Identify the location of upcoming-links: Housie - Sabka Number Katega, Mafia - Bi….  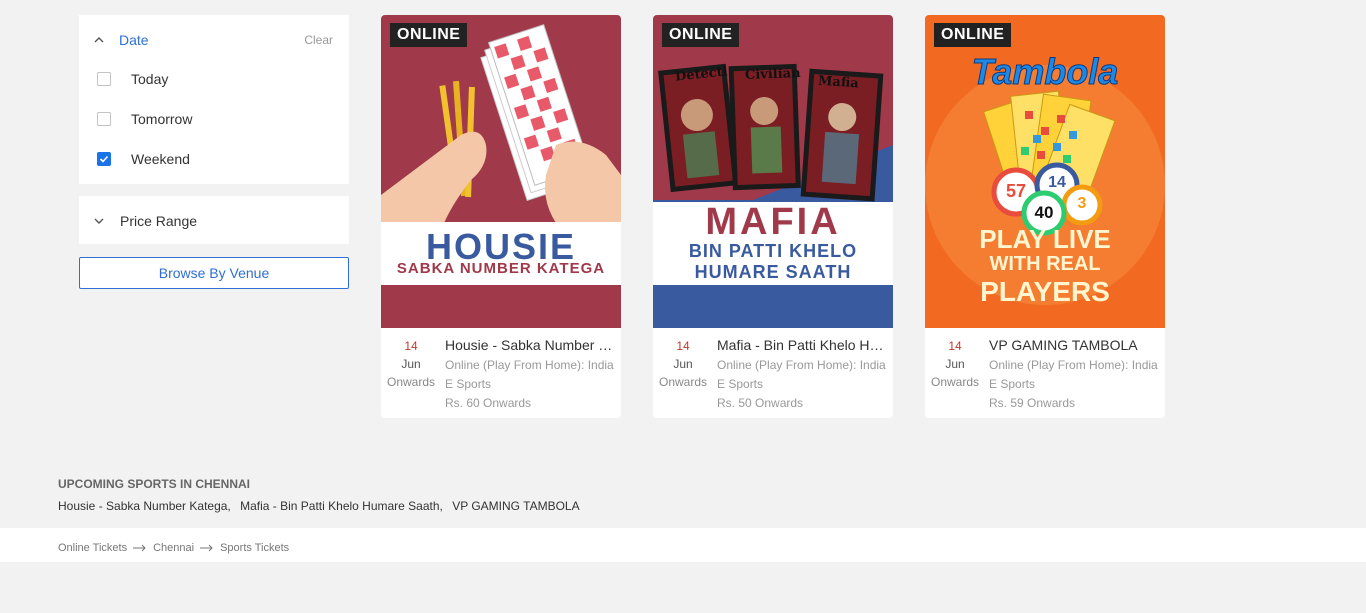
(322, 506).